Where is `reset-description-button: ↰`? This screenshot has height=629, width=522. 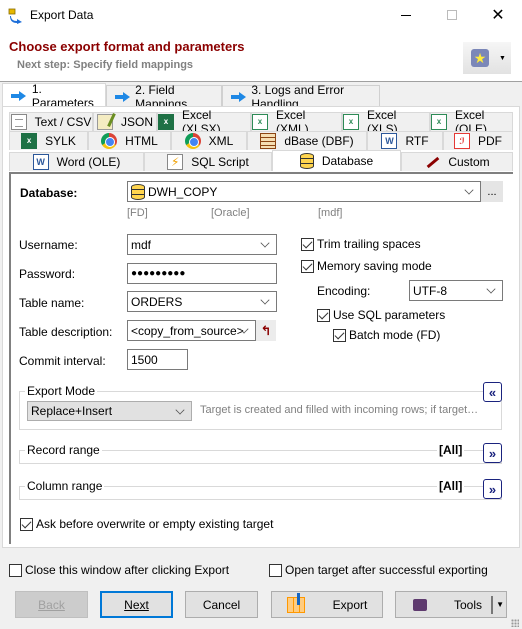
reset-description-button: ↰ is located at coordinates (266, 330).